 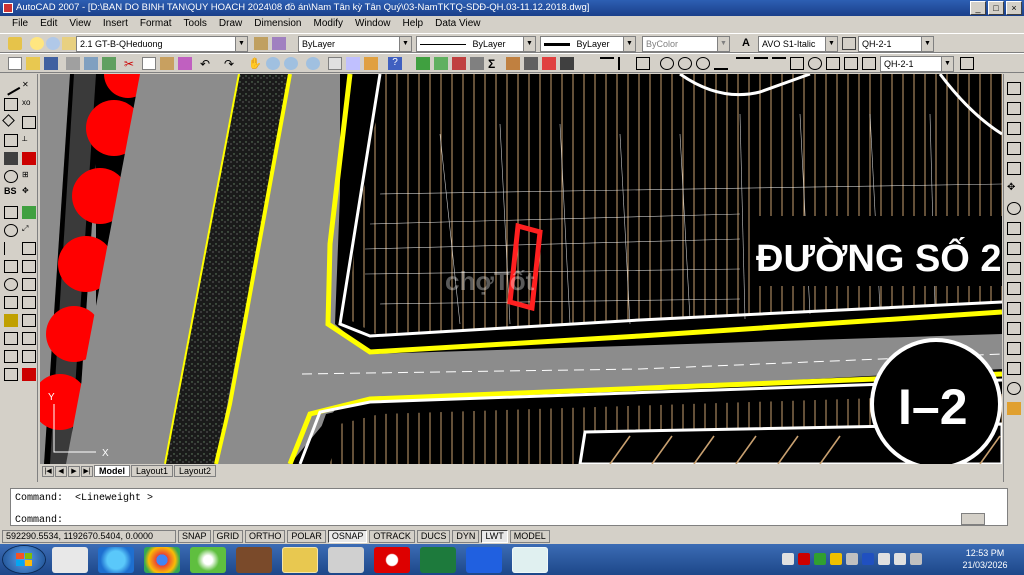 I want to click on menu-draw: Draw, so click(x=230, y=24).